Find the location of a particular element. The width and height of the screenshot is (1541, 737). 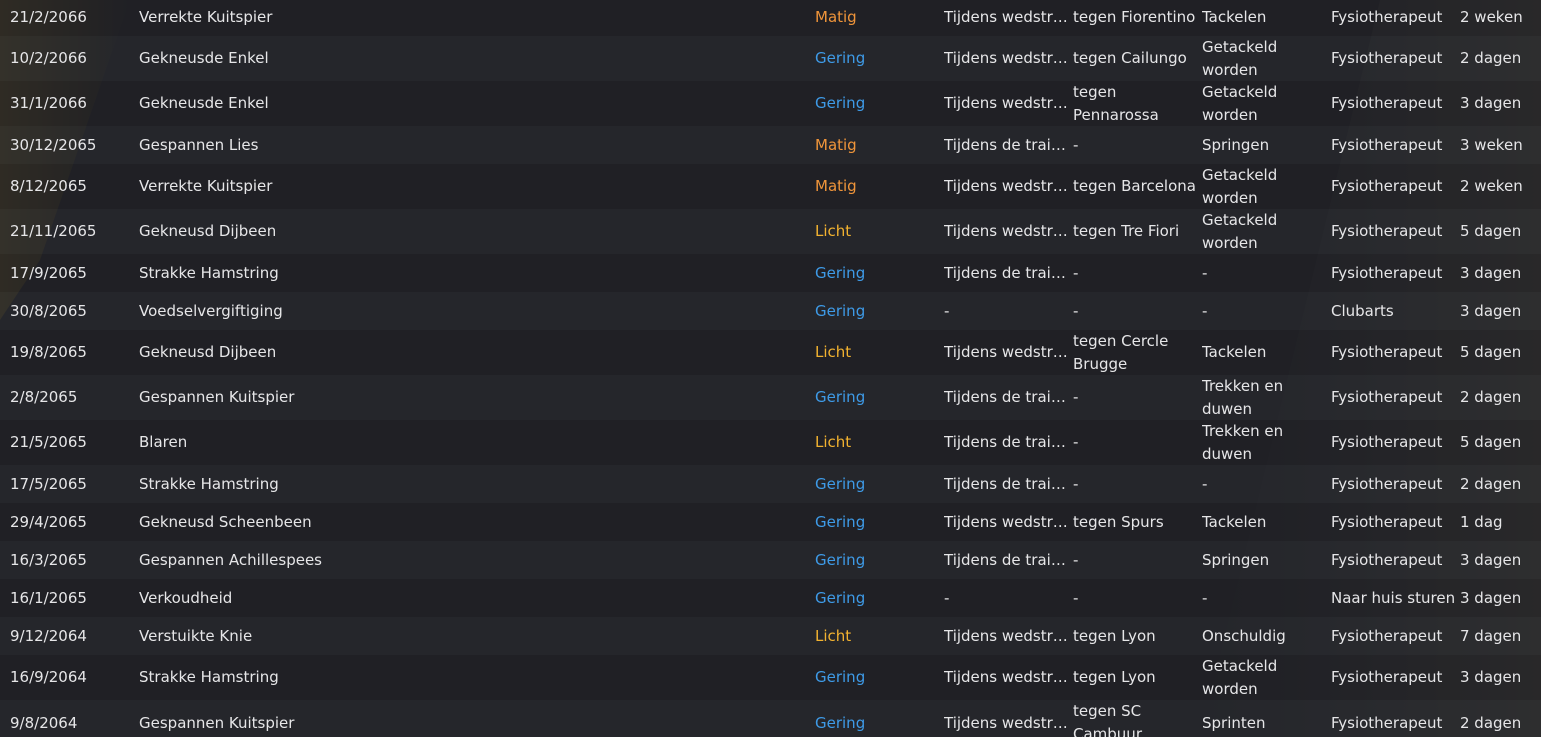

injury-cause: Springen is located at coordinates (1236, 559).